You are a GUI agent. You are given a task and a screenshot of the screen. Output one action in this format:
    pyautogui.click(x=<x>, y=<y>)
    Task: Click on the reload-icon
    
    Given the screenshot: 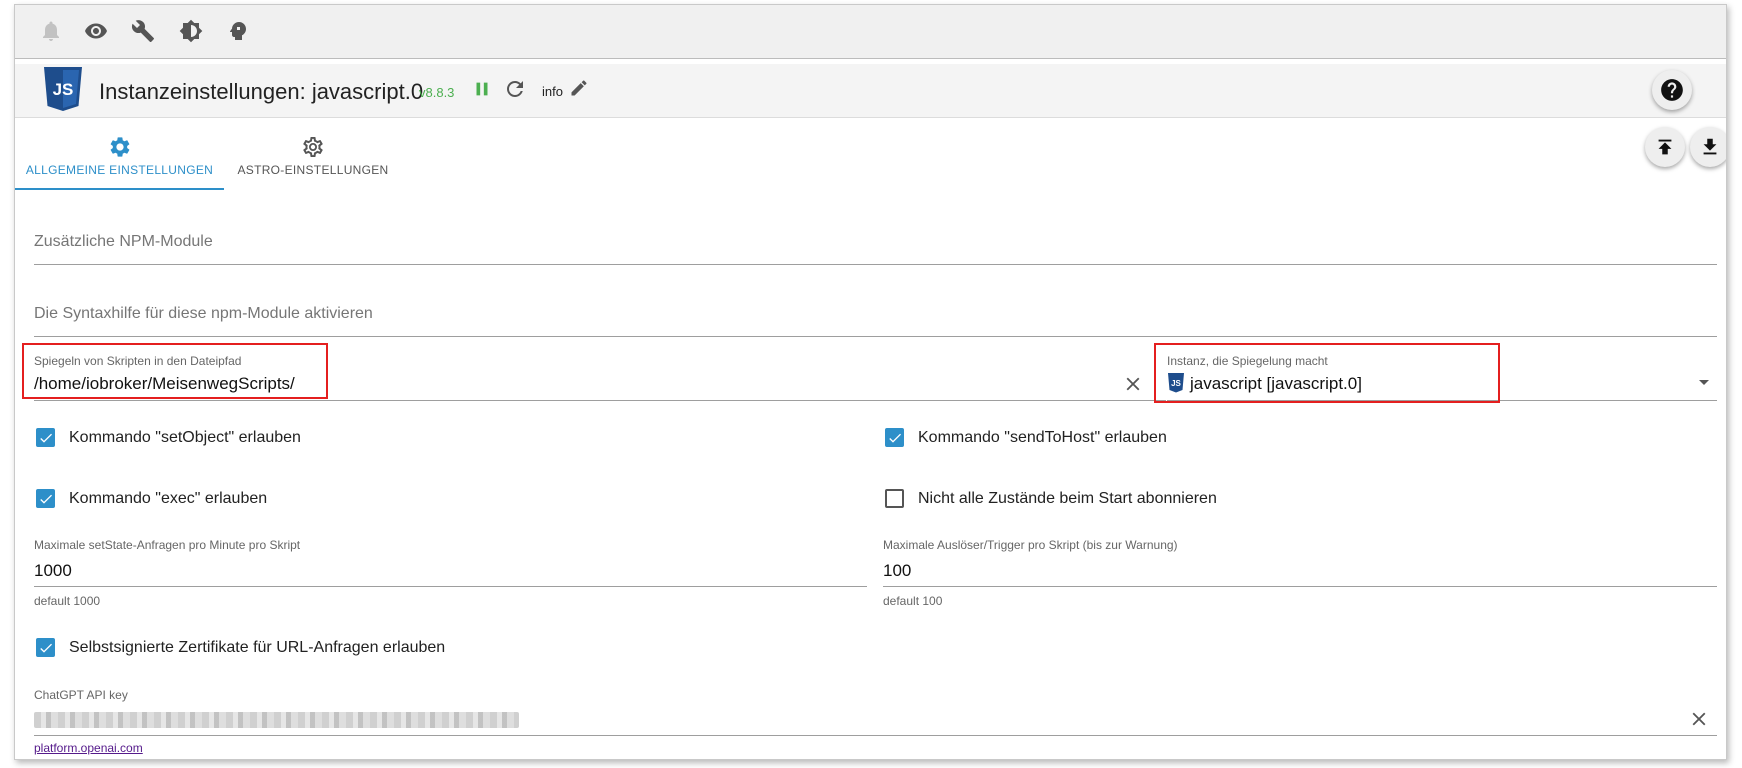 What is the action you would take?
    pyautogui.click(x=516, y=90)
    